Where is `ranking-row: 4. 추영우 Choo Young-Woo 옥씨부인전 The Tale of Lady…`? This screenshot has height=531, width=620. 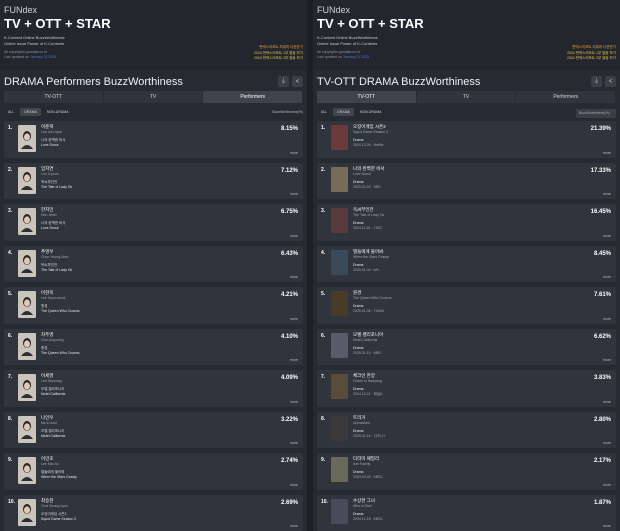
ranking-row: 4. 추영우 Choo Young-Woo 옥씨부인전 The Tale of Lady… is located at coordinates (153, 263).